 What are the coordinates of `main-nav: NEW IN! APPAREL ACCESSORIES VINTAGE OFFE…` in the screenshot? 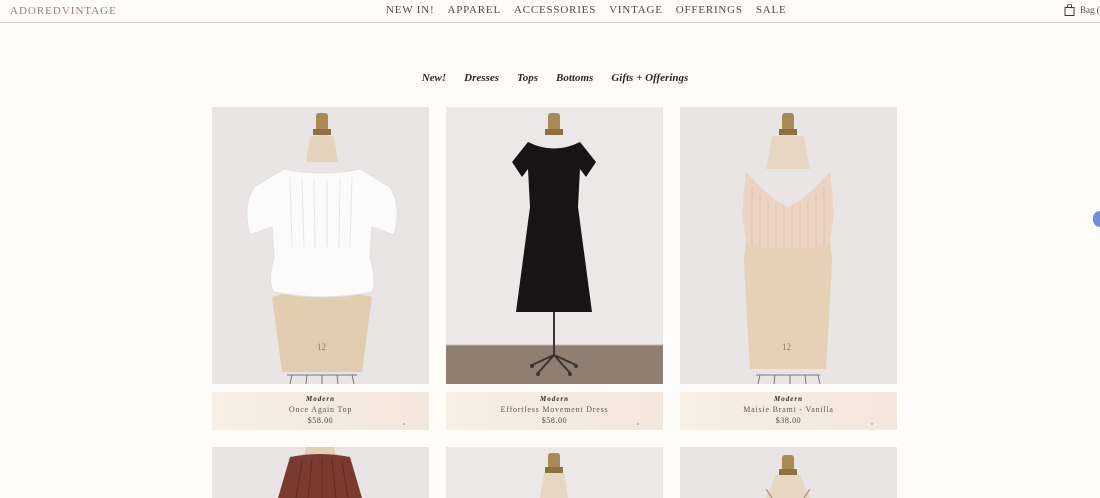 It's located at (586, 10).